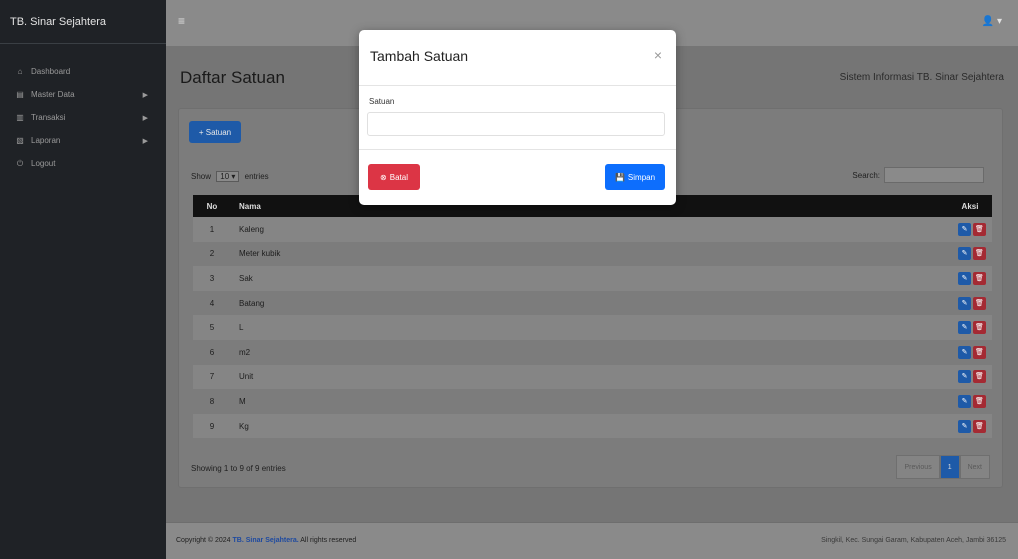 The height and width of the screenshot is (559, 1018). Describe the element at coordinates (641, 177) in the screenshot. I see `save-label: Simpan` at that location.